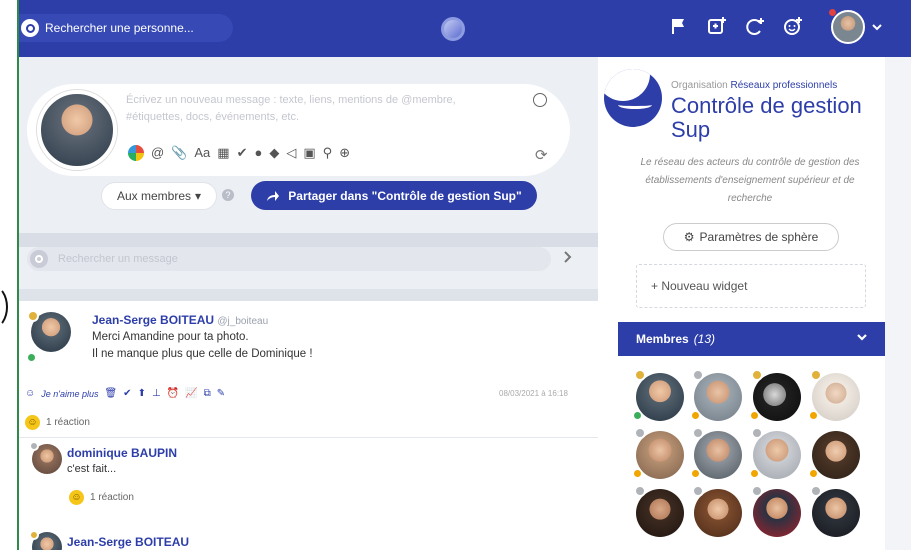  What do you see at coordinates (699, 85) in the screenshot?
I see `organisation-label: Organisation` at bounding box center [699, 85].